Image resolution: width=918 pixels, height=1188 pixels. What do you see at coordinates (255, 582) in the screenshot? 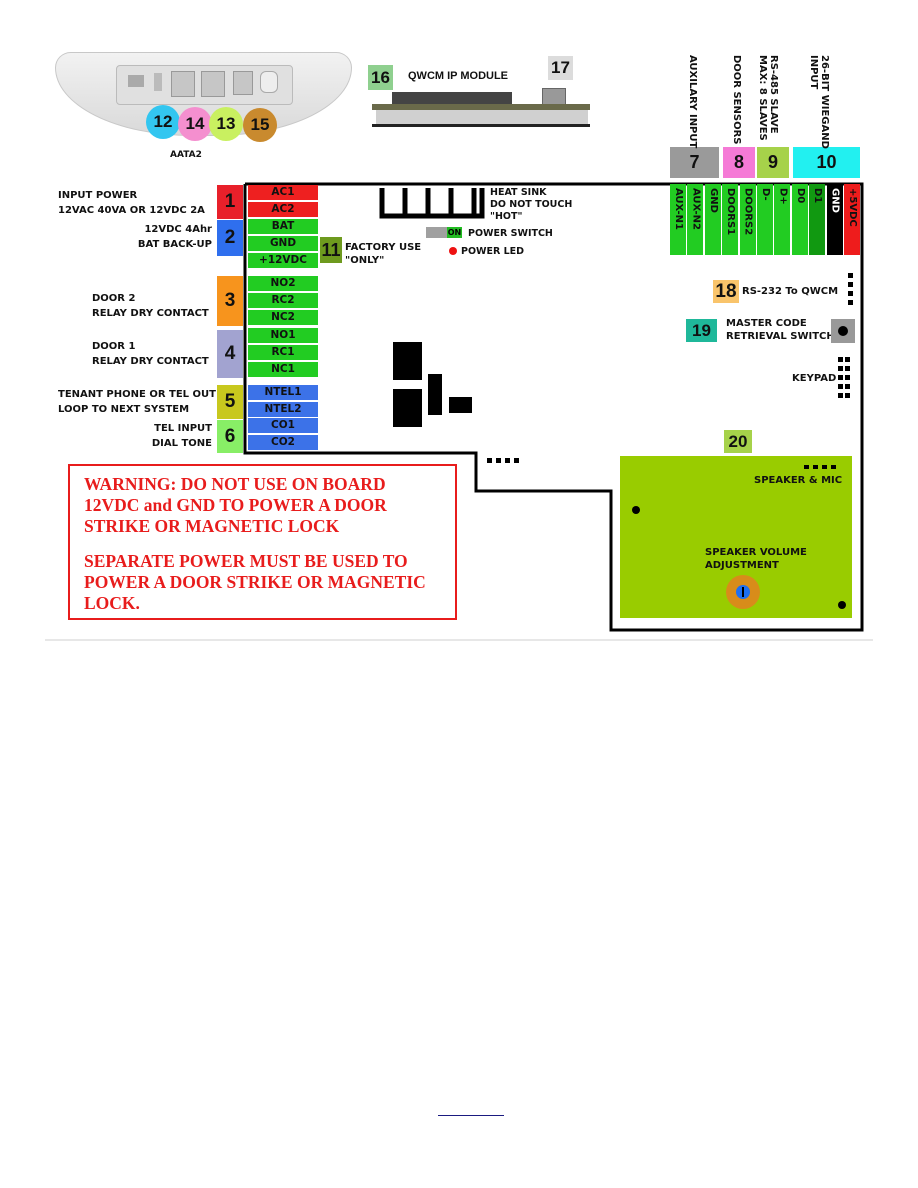
I see `warning-line: POWER A DOOR STRIKE OR MAGNETIC` at bounding box center [255, 582].